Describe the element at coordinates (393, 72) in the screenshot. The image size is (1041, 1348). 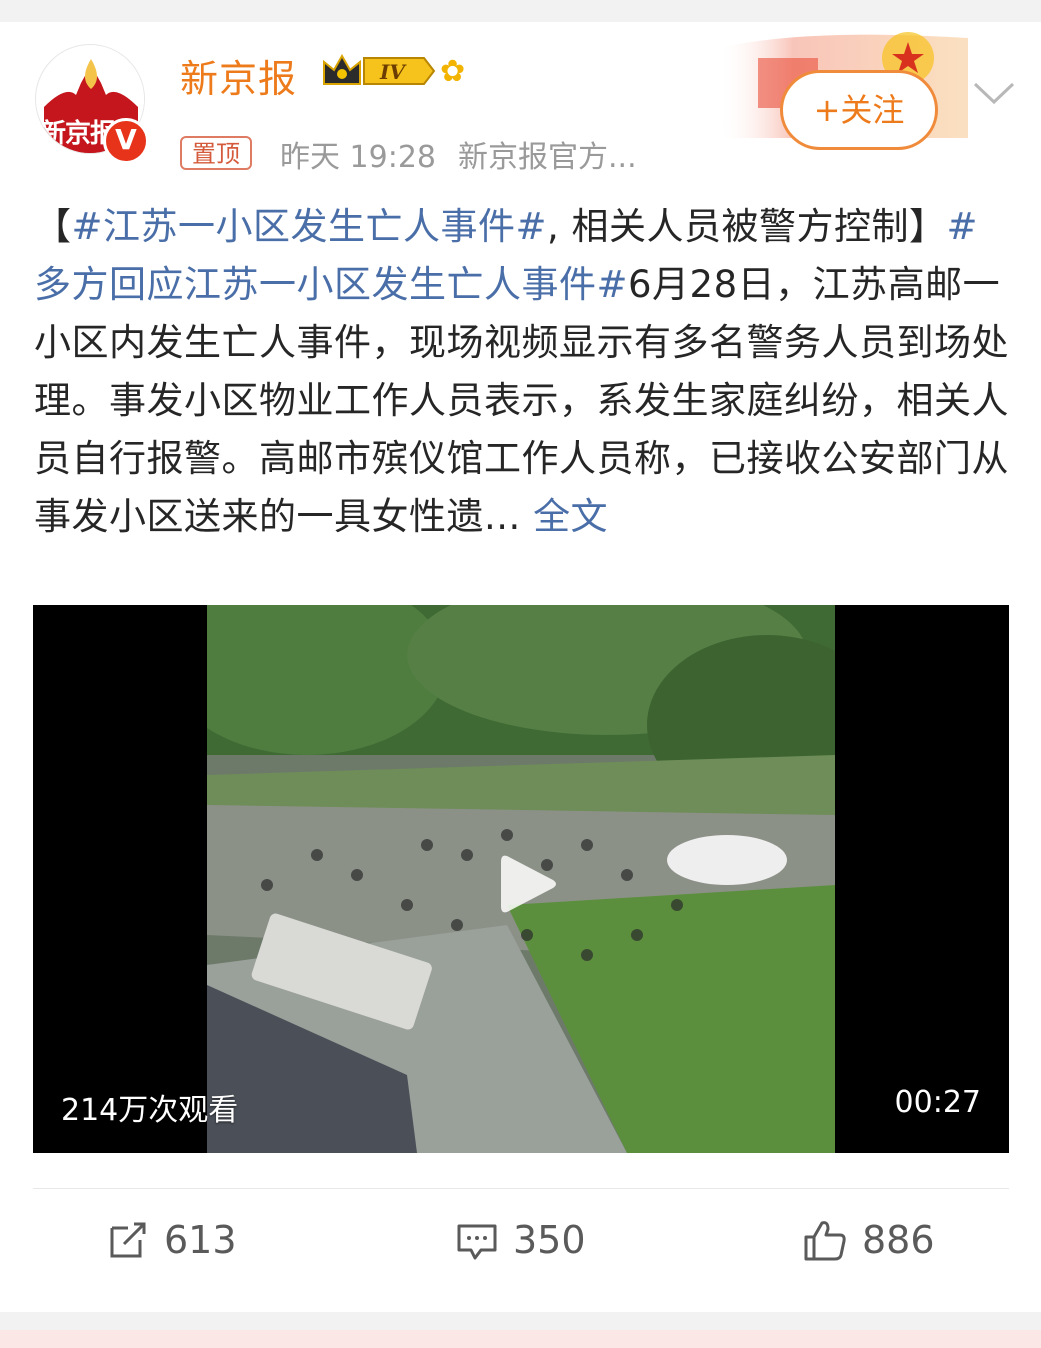
I see `level-badge-text: IV` at that location.